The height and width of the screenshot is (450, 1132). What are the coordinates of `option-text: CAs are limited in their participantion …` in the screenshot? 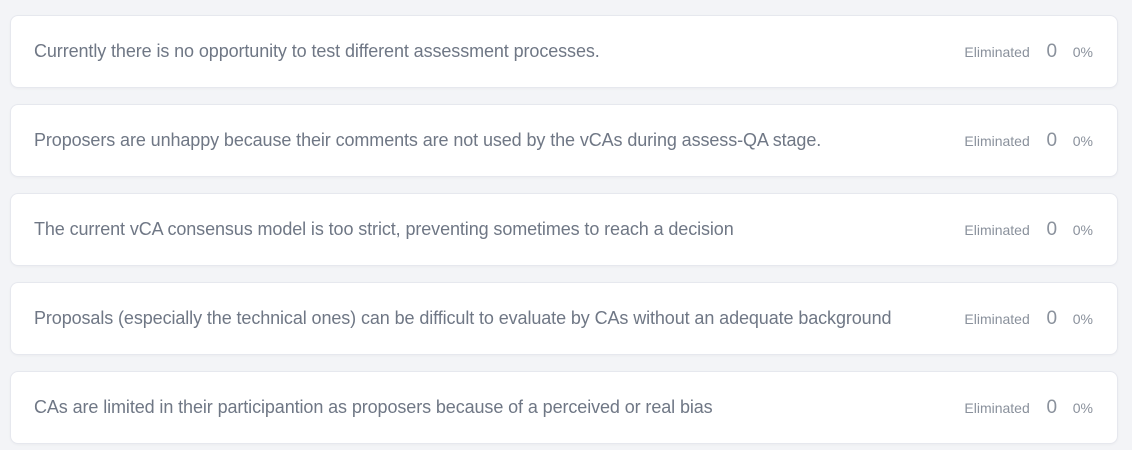 It's located at (373, 407).